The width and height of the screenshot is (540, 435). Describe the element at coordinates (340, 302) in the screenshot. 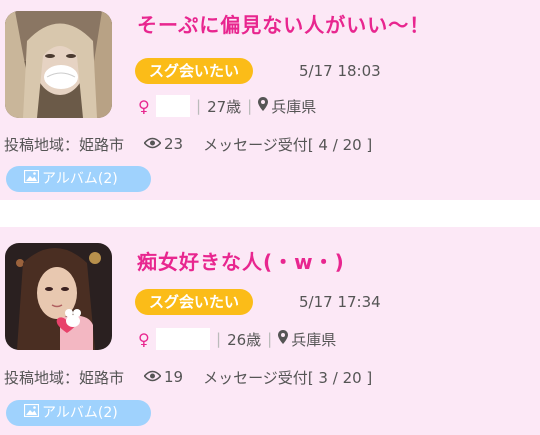

I see `post-datetime: 5/17 17:34` at that location.